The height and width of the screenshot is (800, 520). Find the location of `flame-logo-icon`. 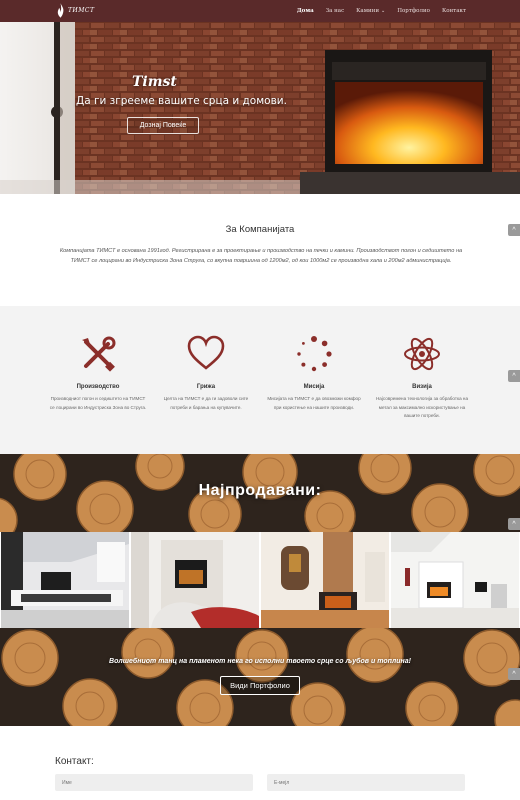

flame-logo-icon is located at coordinates (60, 10).